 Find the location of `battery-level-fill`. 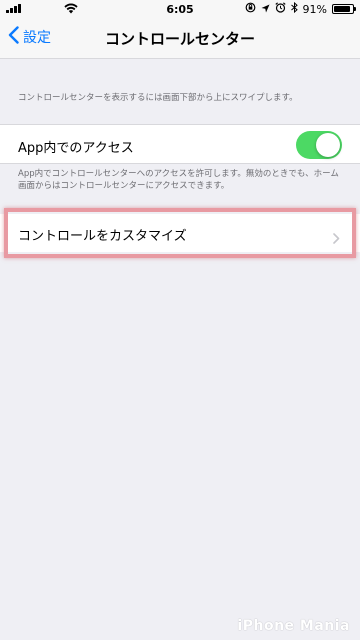

battery-level-fill is located at coordinates (342, 9).